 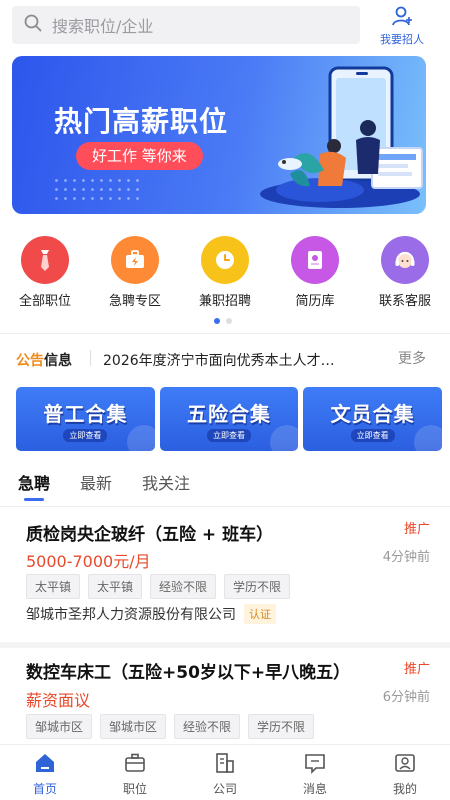 I want to click on category-urgent: 急聘专区, so click(x=135, y=272).